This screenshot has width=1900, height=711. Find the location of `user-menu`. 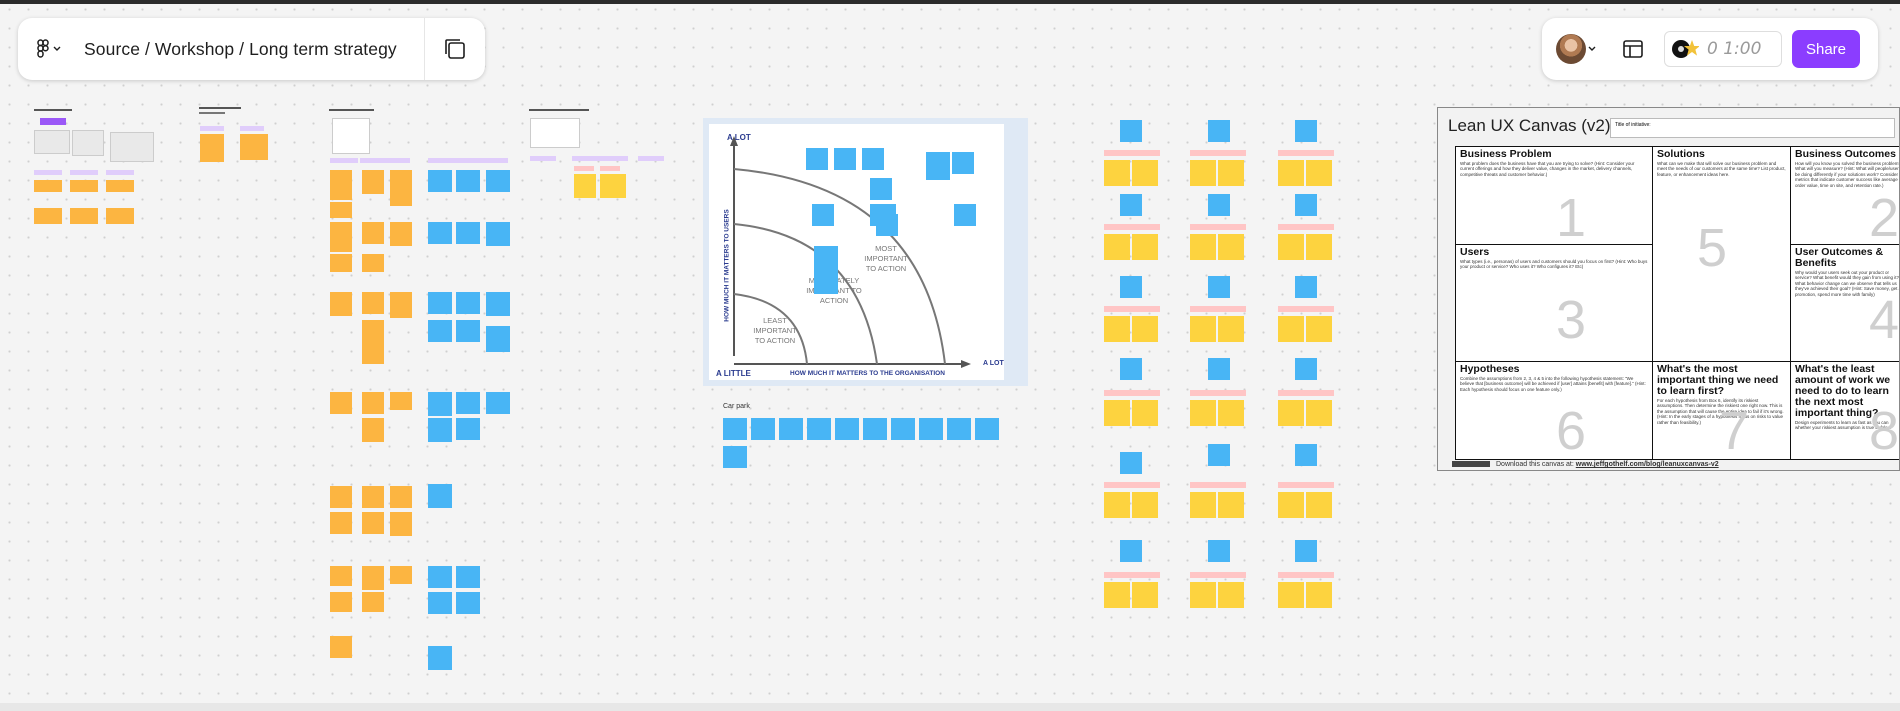

user-menu is located at coordinates (1577, 49).